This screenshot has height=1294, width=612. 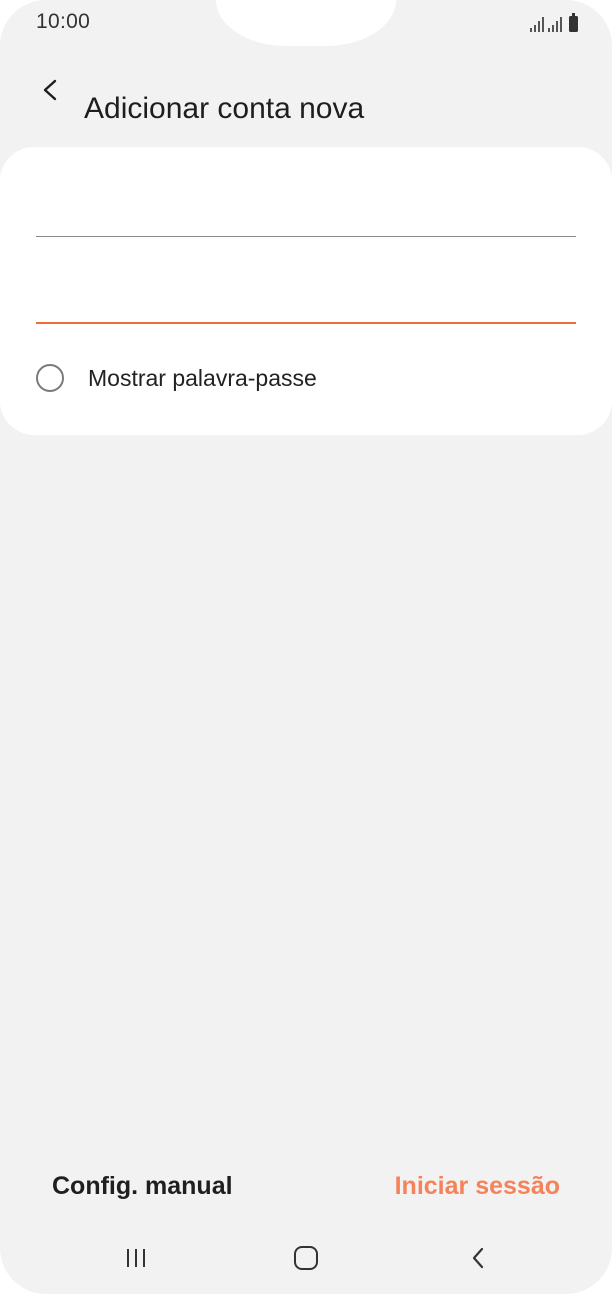 What do you see at coordinates (537, 24) in the screenshot?
I see `signal-icon` at bounding box center [537, 24].